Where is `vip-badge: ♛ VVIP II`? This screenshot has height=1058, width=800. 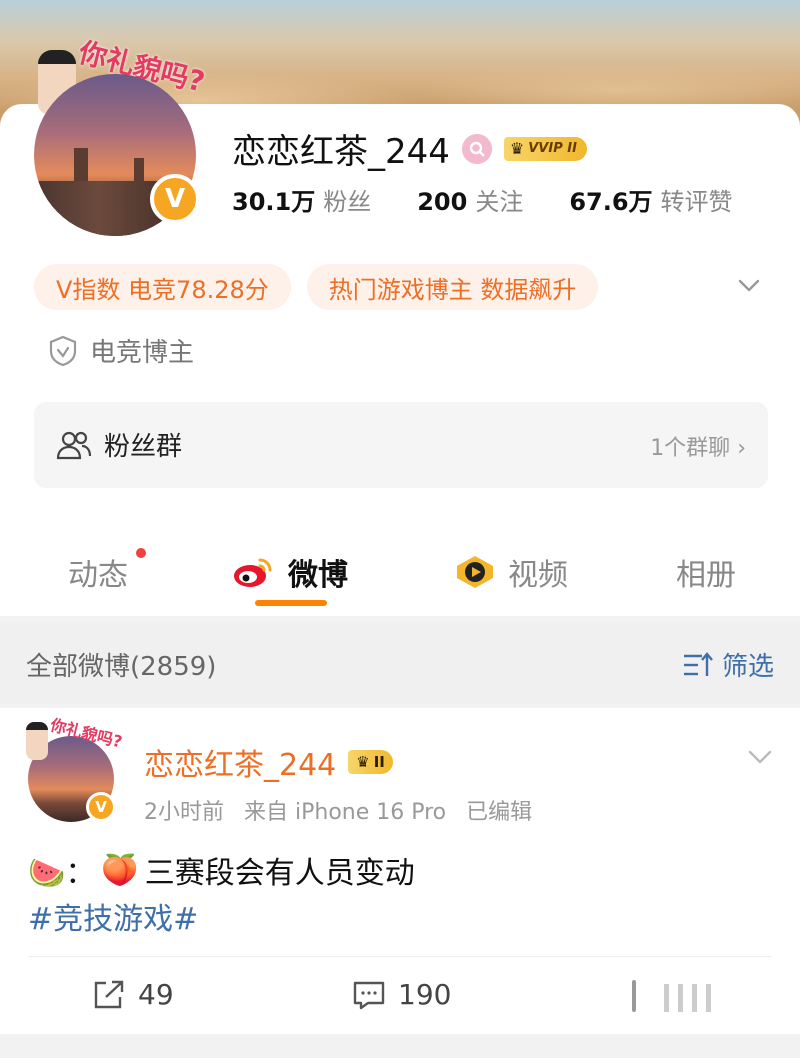
vip-badge: ♛ VVIP II is located at coordinates (545, 148).